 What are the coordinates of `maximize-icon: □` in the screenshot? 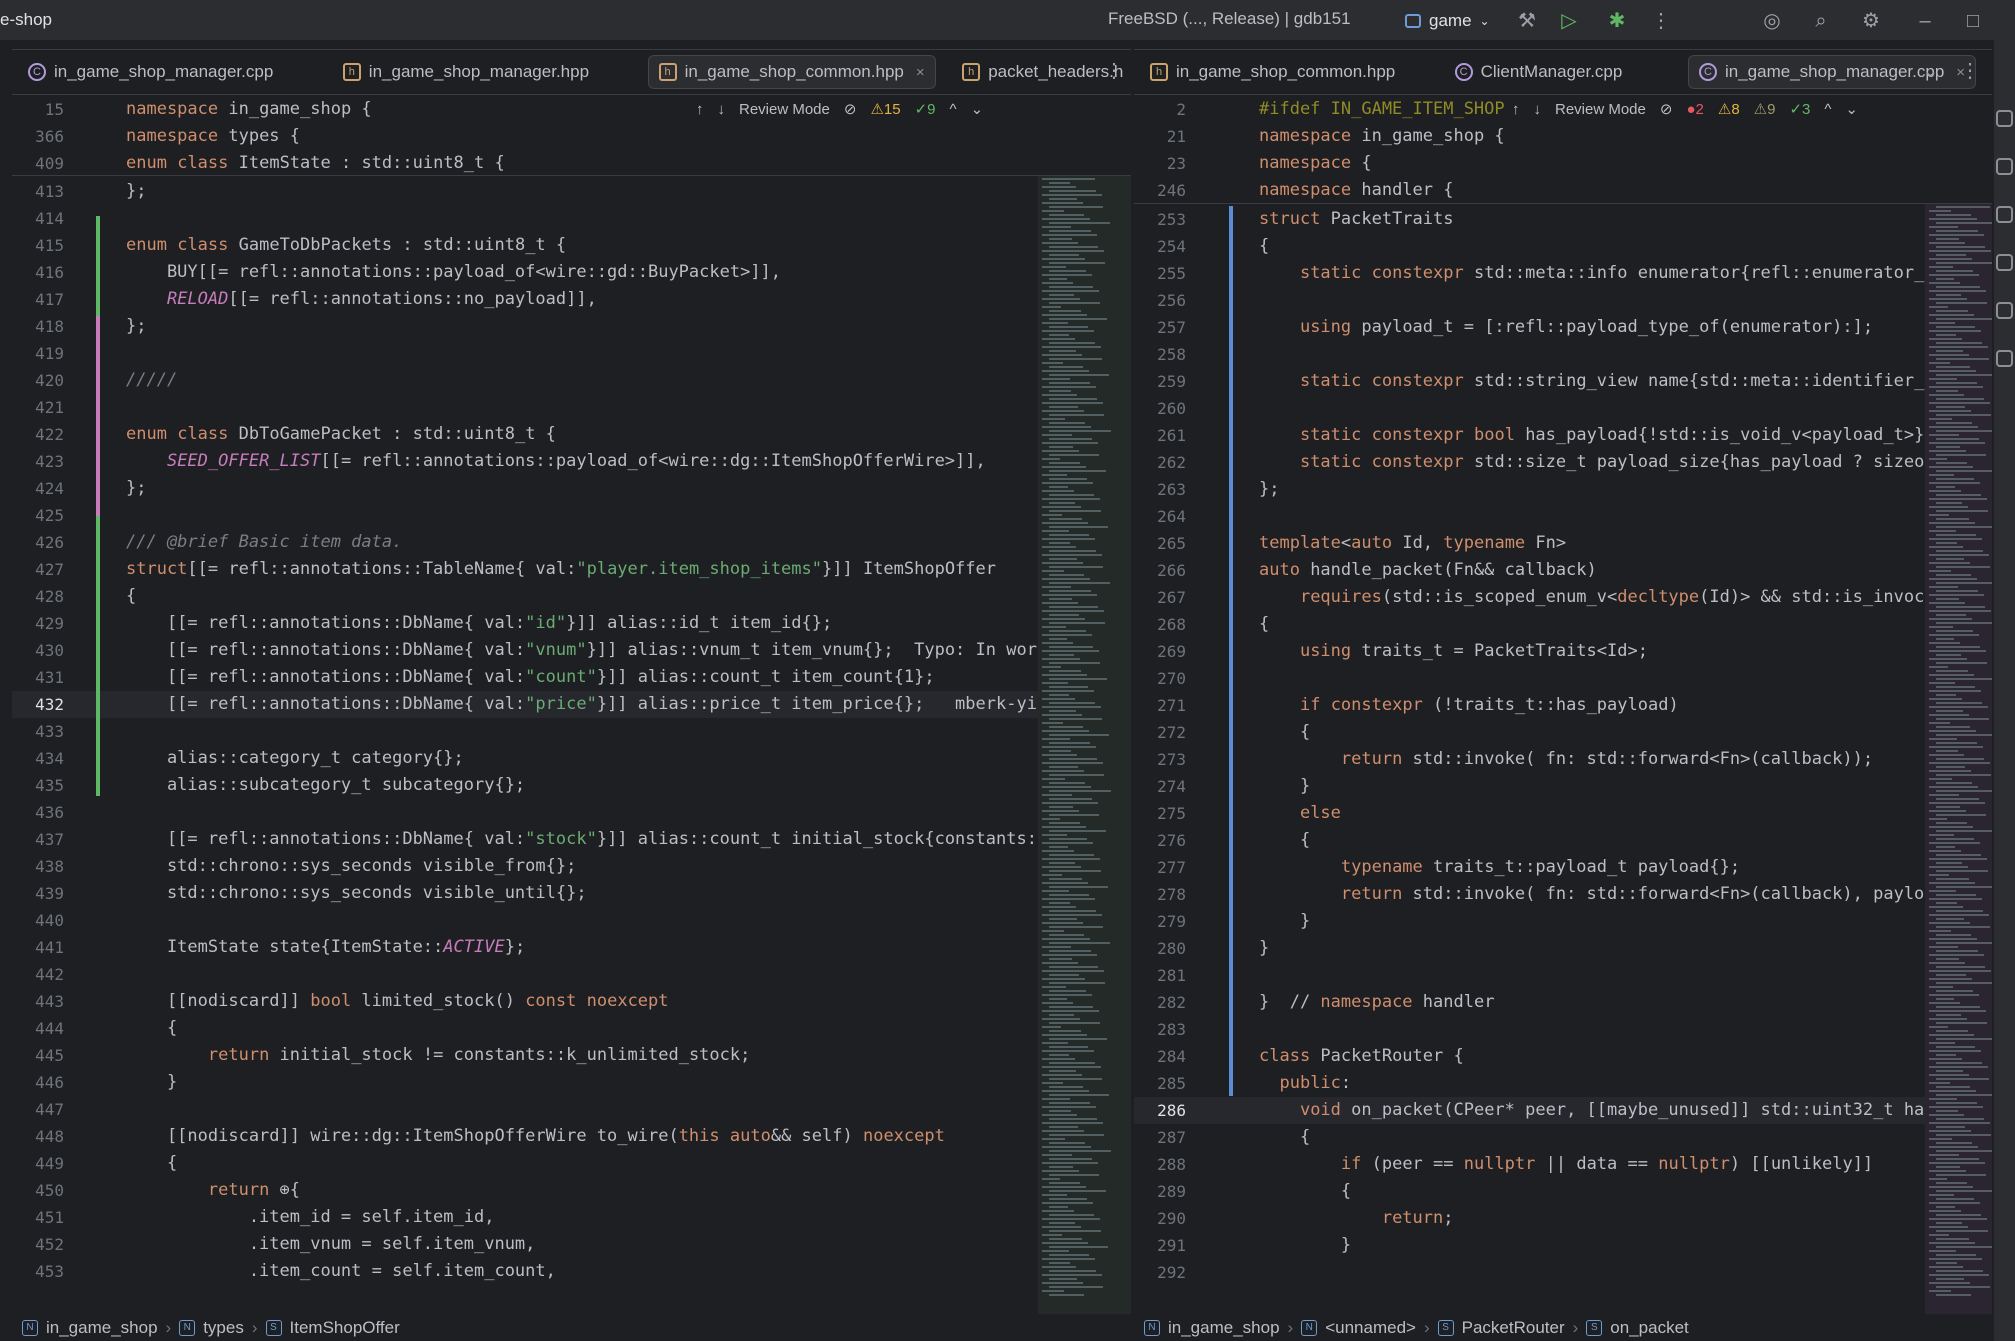 It's located at (1973, 21).